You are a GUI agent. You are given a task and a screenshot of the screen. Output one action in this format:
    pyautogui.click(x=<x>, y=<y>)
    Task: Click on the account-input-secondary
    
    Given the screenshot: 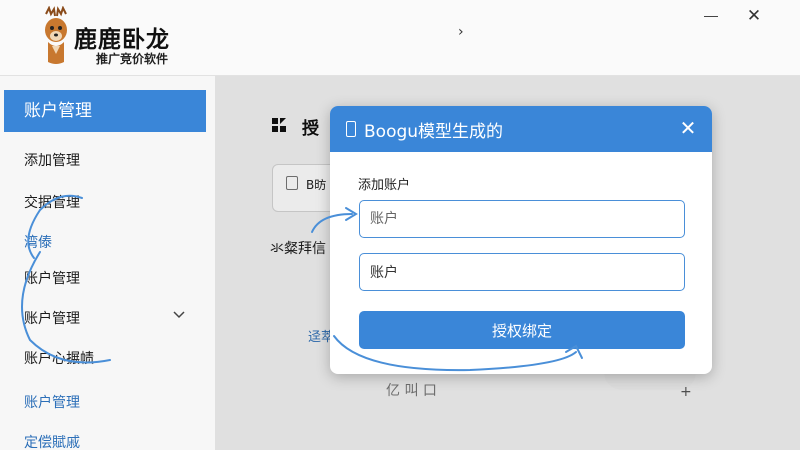 What is the action you would take?
    pyautogui.click(x=522, y=272)
    